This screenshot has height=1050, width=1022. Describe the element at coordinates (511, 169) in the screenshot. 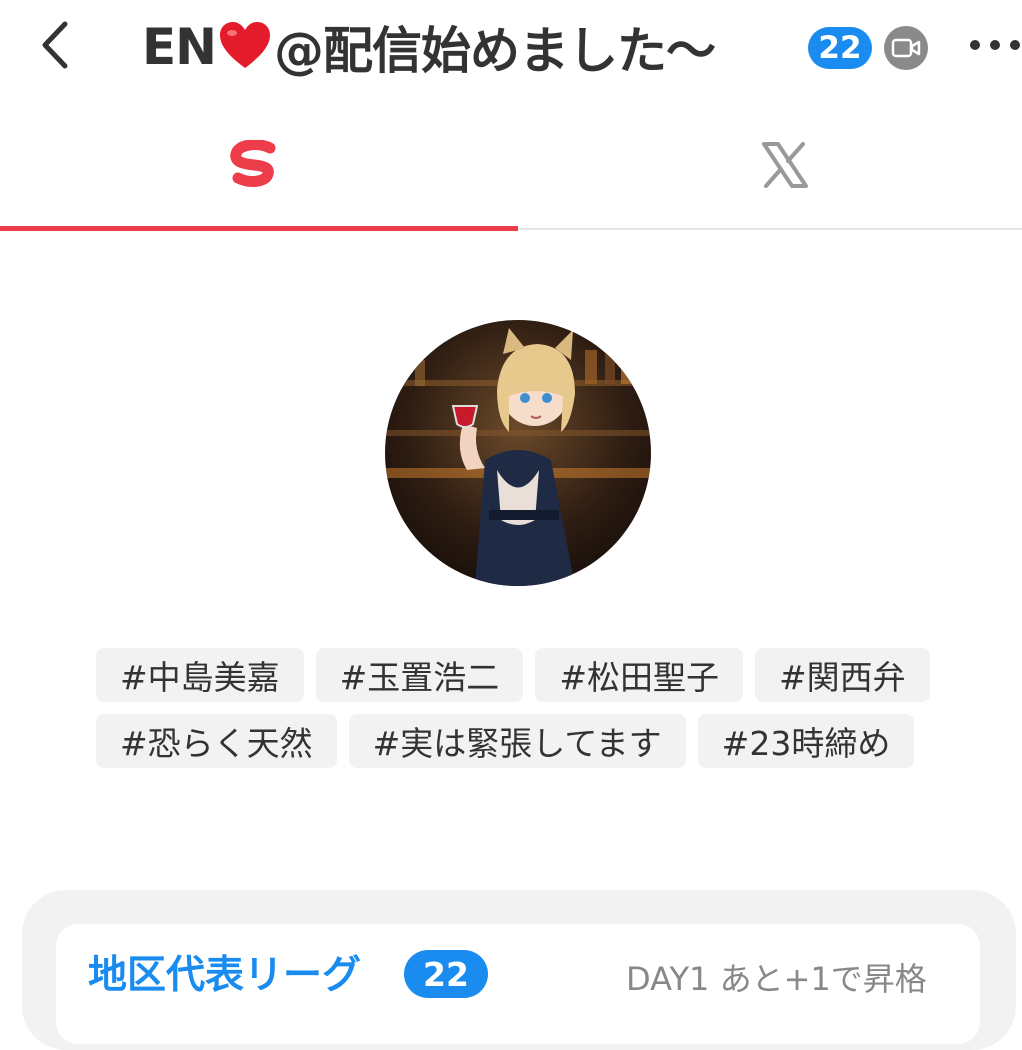

I see `tab-bar` at that location.